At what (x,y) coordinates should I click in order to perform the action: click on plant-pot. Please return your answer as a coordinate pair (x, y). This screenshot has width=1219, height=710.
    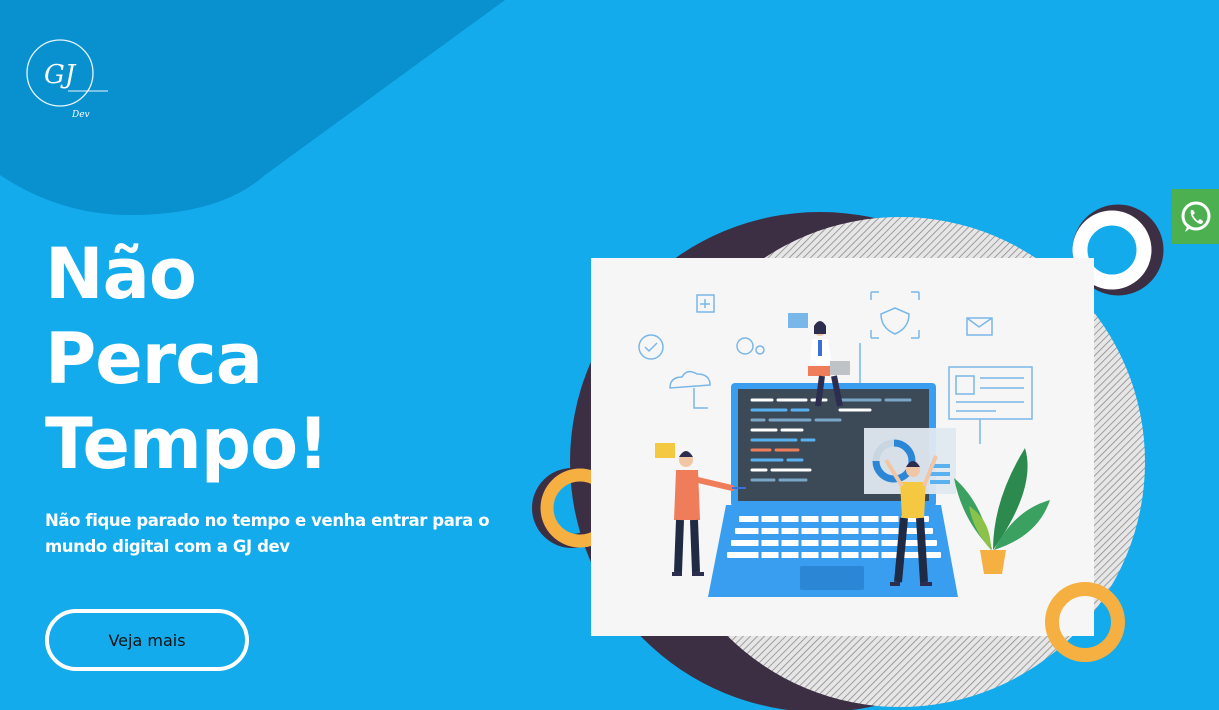
    Looking at the image, I should click on (993, 562).